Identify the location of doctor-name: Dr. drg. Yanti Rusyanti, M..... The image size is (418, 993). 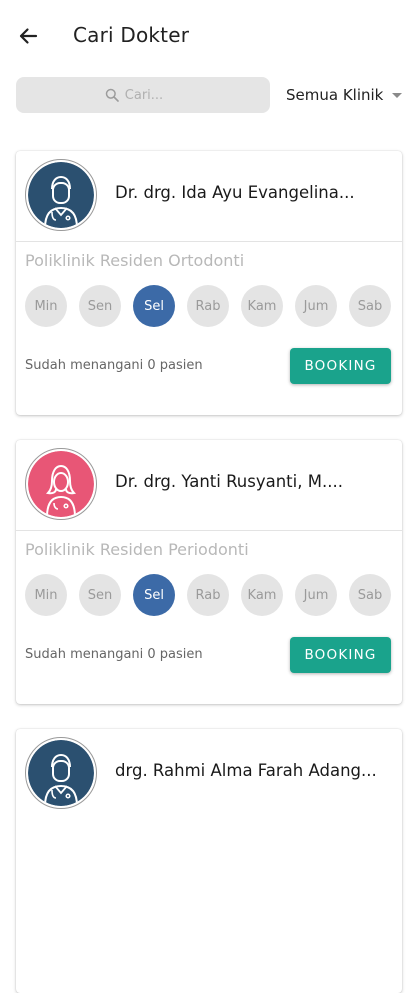
(229, 481).